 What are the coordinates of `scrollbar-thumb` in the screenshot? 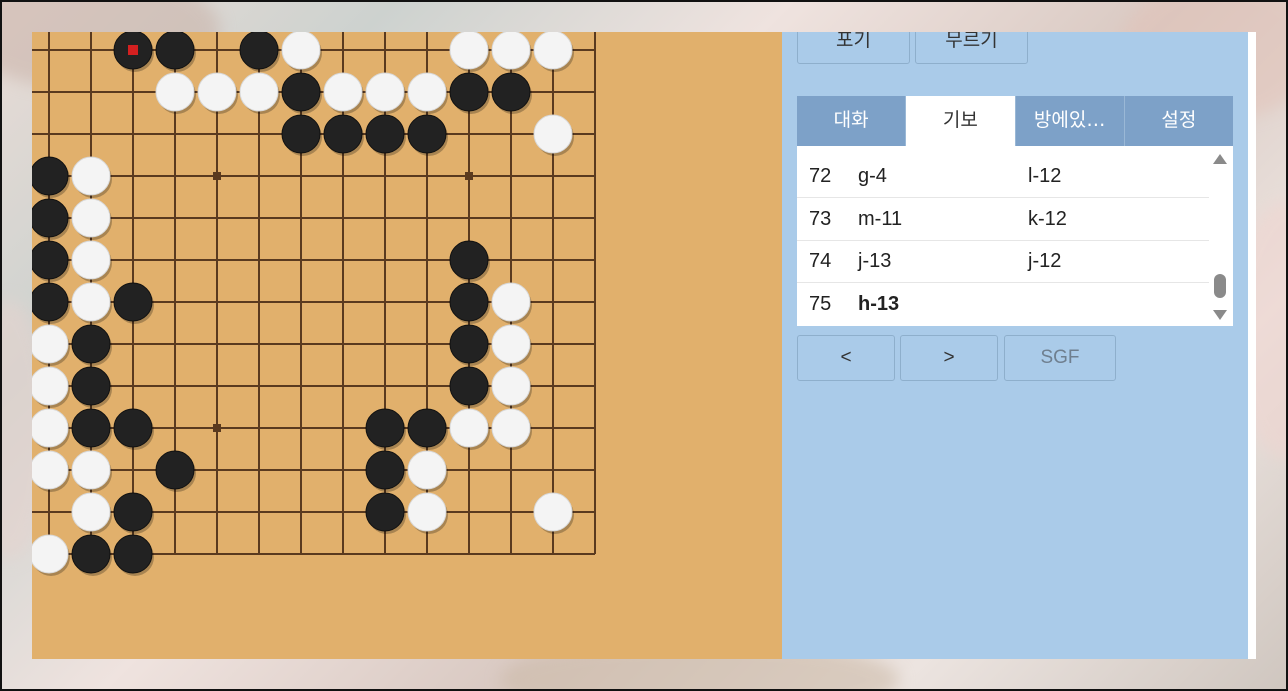 It's located at (1220, 286).